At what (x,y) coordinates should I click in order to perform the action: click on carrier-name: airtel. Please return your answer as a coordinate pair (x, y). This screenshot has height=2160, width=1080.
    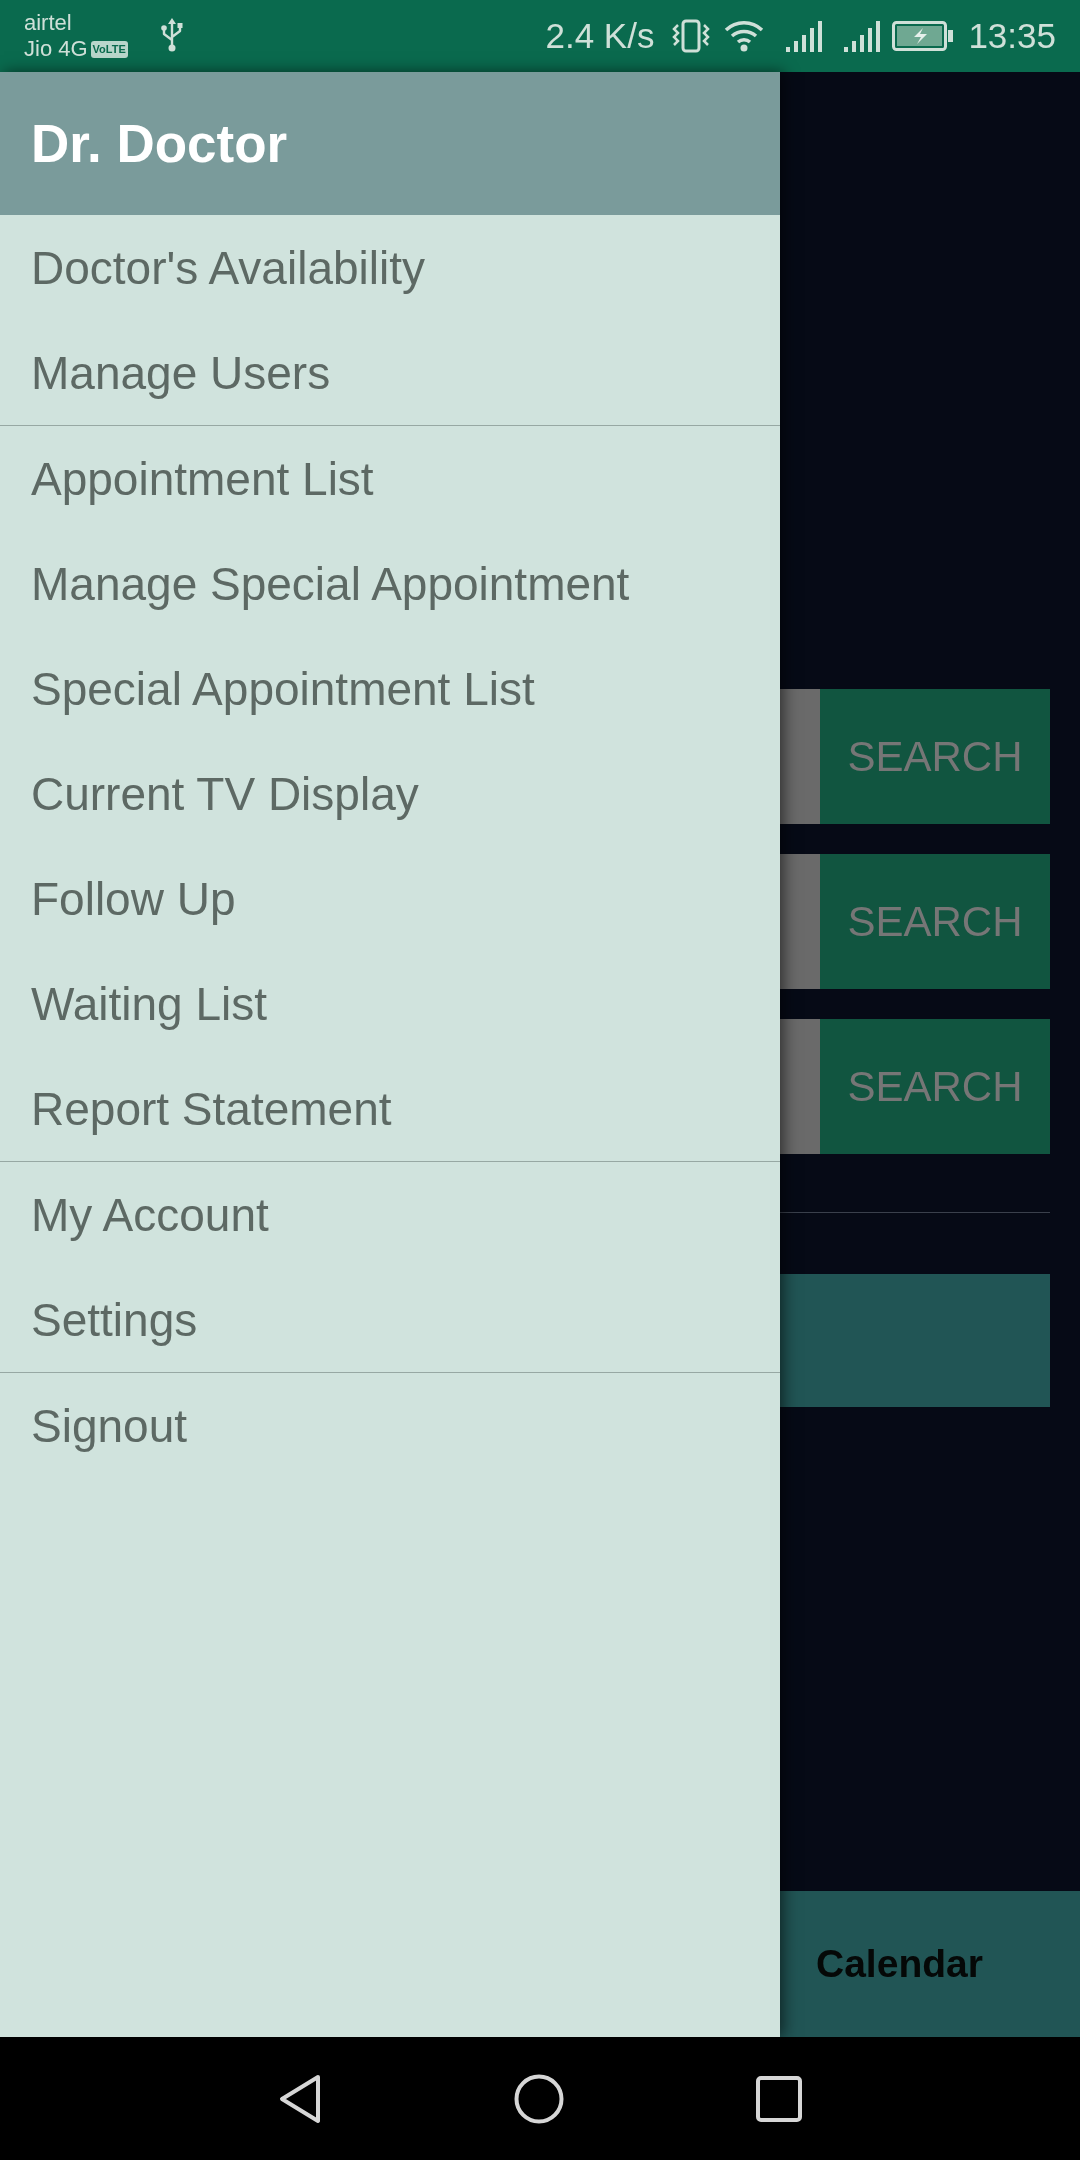
    Looking at the image, I should click on (48, 22).